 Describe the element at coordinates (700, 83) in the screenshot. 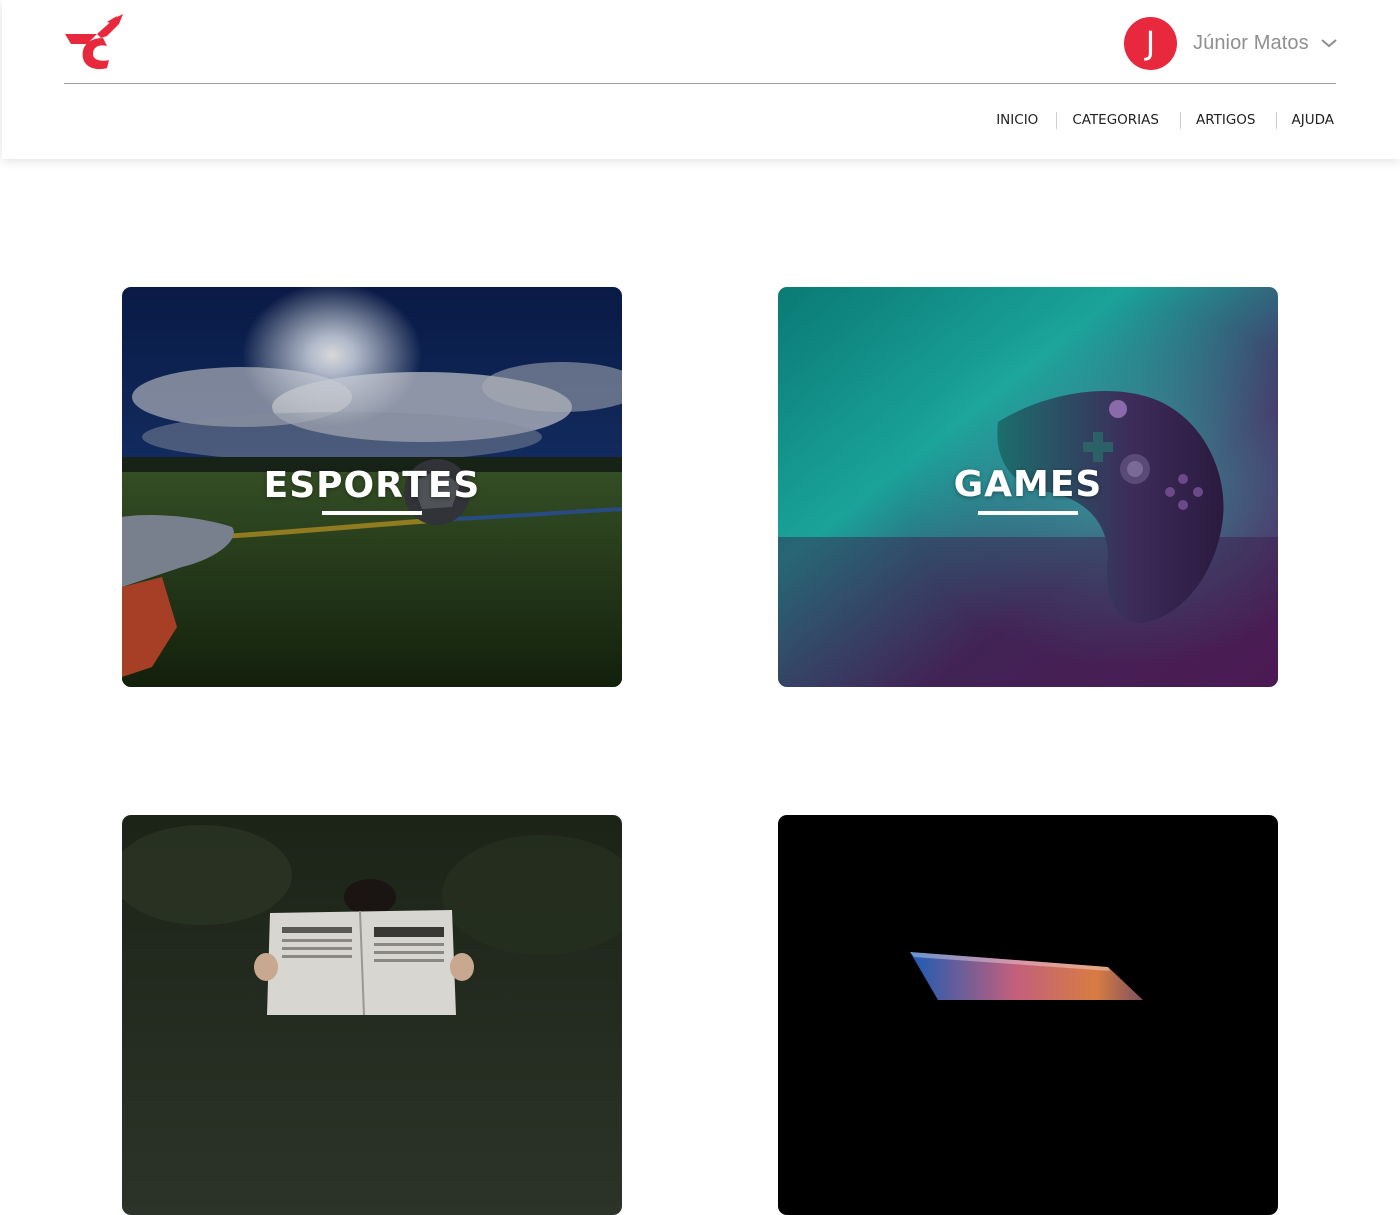

I see `header-divider` at that location.